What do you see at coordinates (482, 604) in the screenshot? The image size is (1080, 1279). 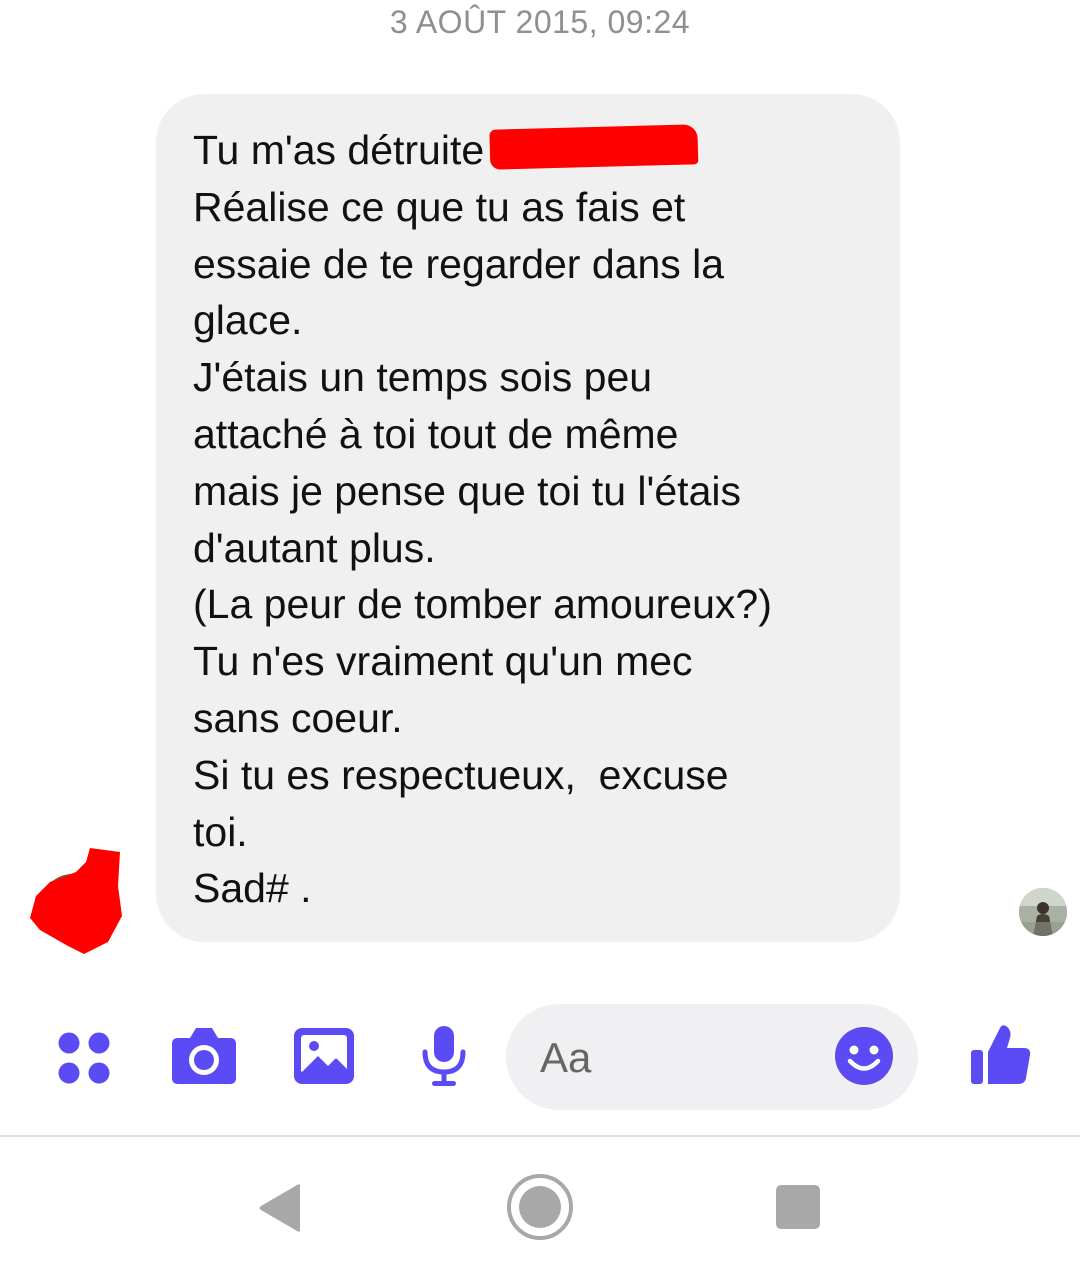 I see `message-line: (La peur de tomber amoureux?)` at bounding box center [482, 604].